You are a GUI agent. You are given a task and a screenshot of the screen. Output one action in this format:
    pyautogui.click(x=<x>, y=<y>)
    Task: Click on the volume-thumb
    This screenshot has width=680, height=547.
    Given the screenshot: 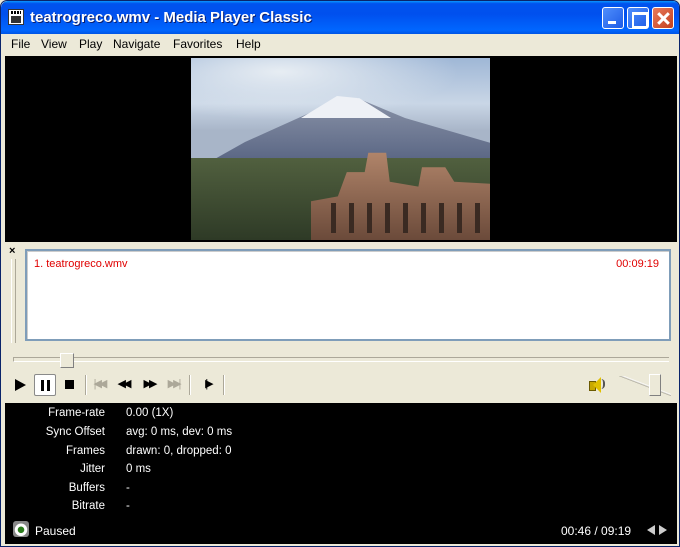 What is the action you would take?
    pyautogui.click(x=655, y=385)
    